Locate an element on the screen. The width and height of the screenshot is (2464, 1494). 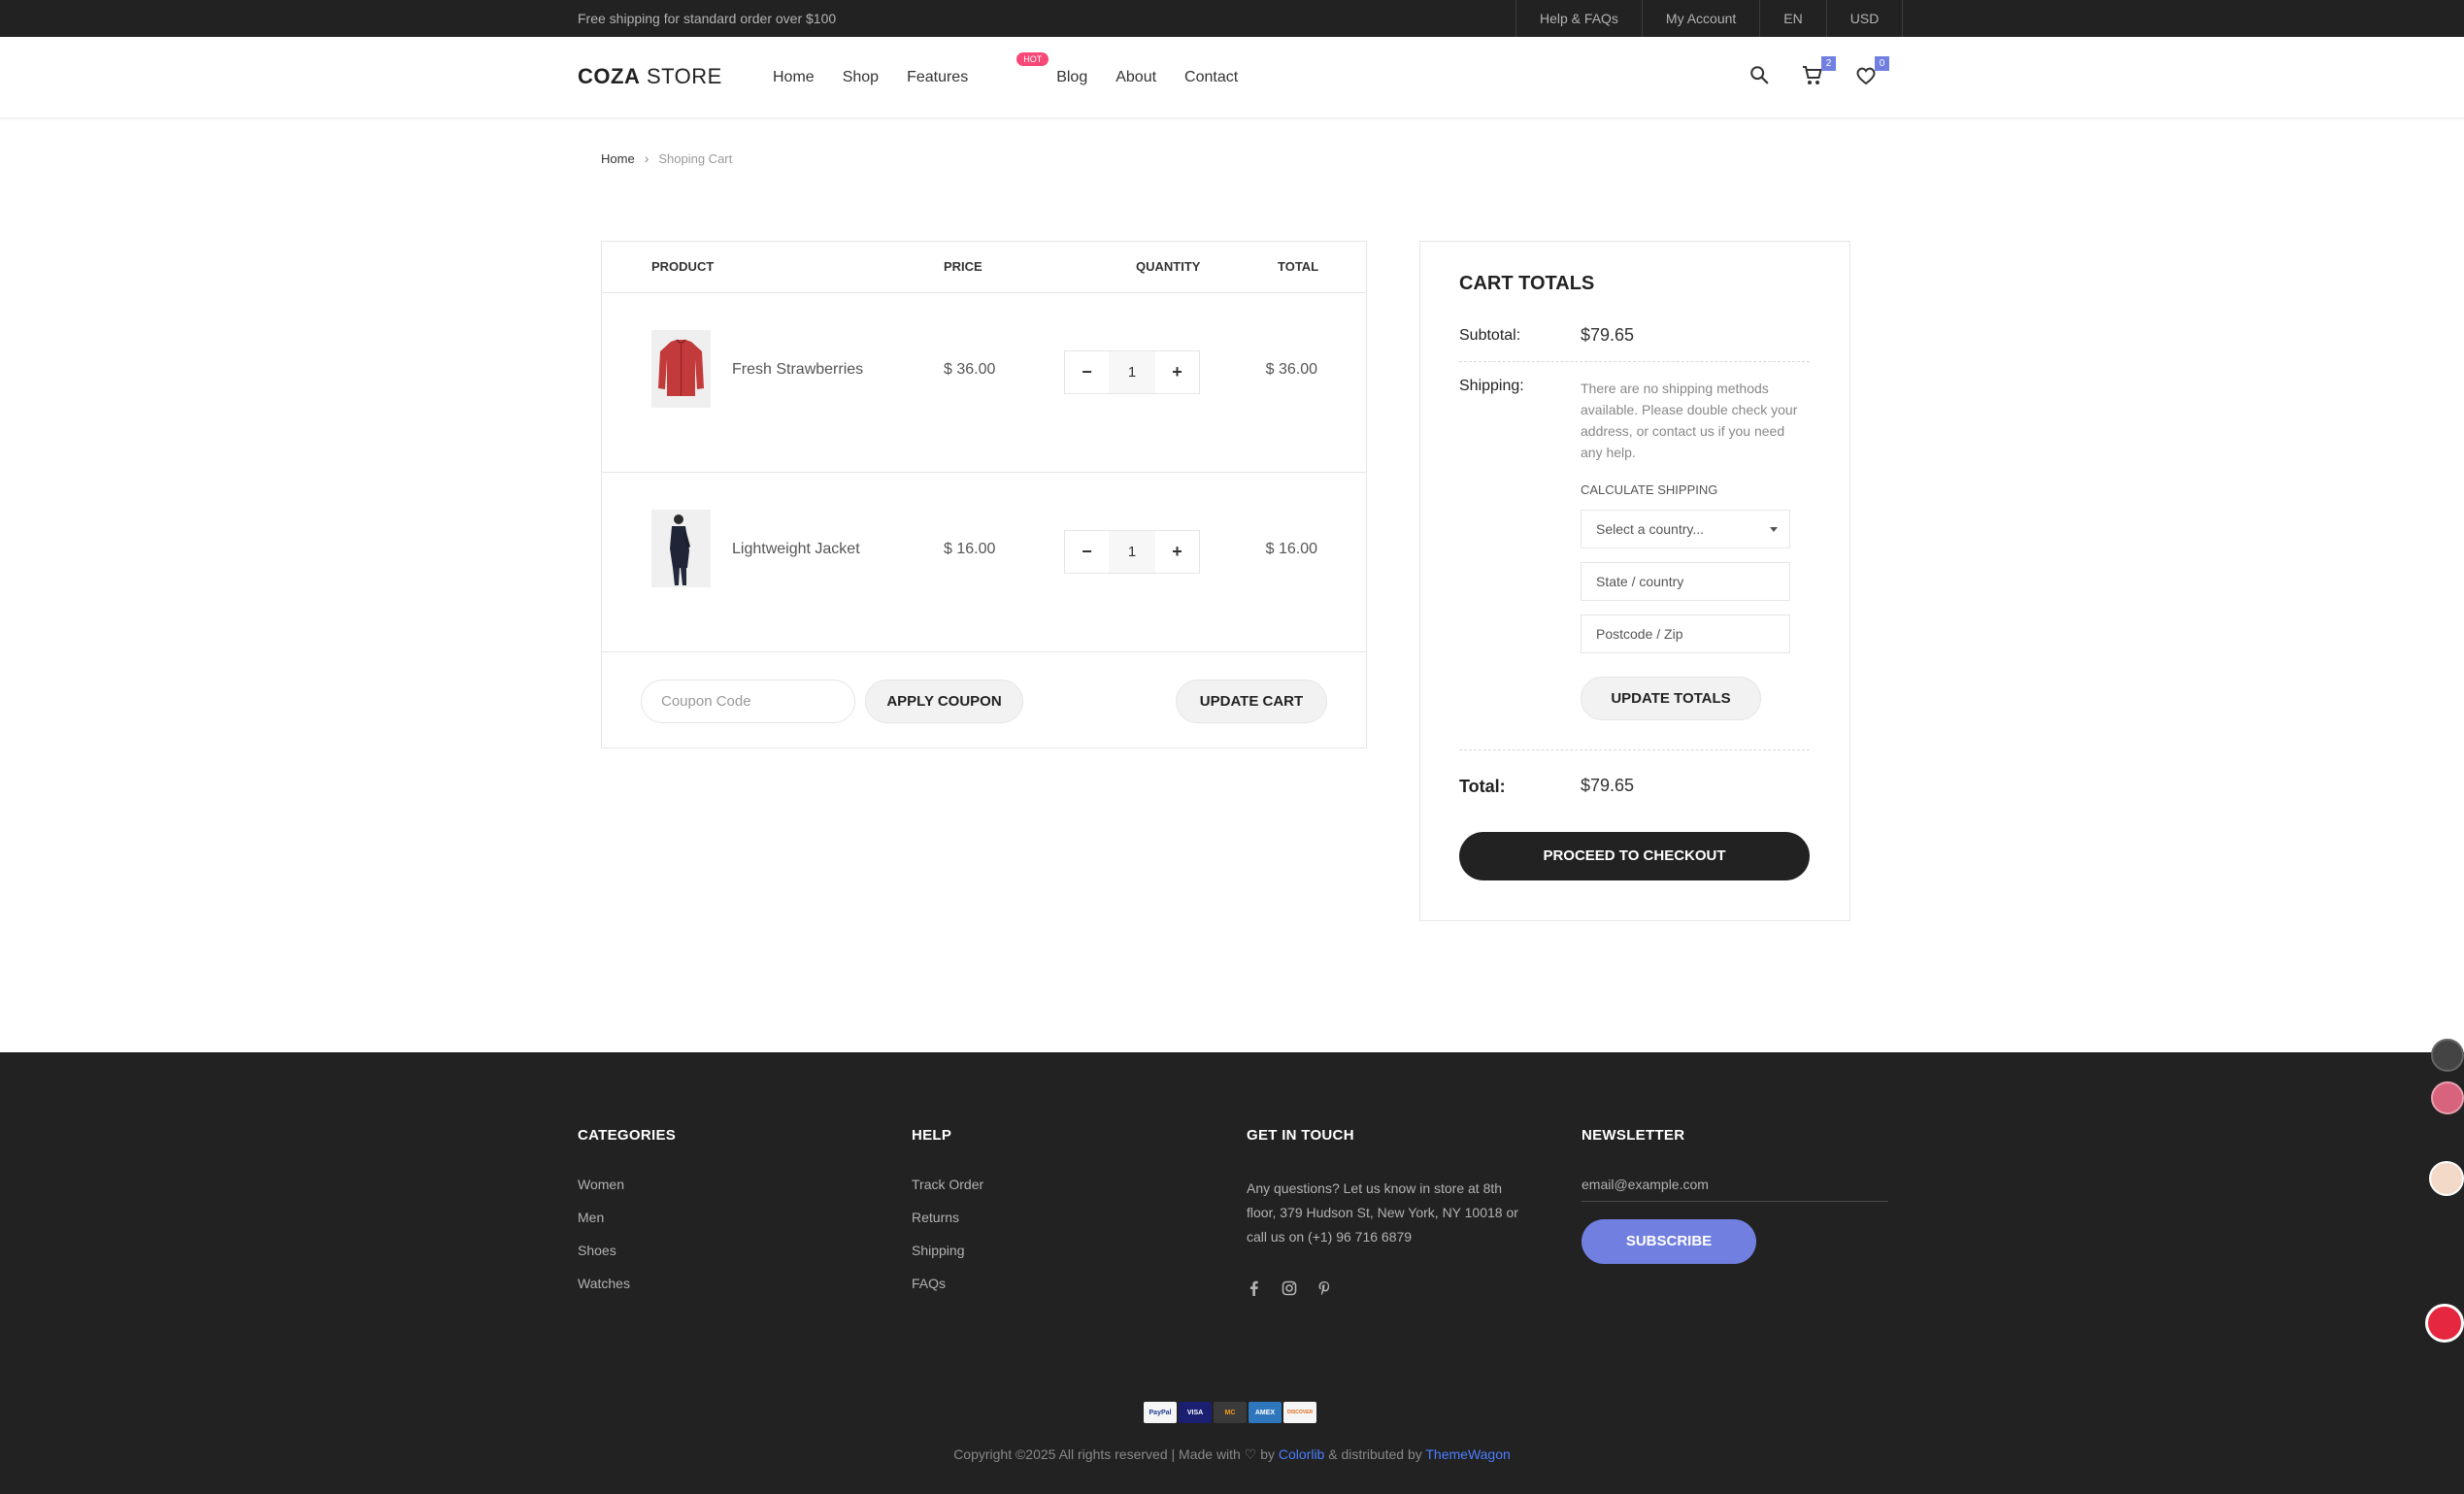
nav-shop: Shop is located at coordinates (861, 77).